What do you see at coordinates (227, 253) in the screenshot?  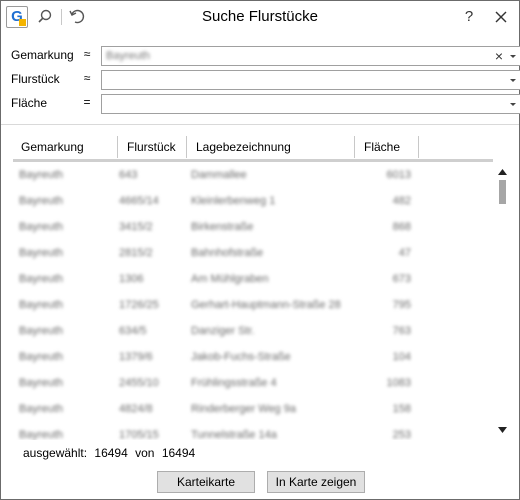 I see `cell-lagebezeichnung: Bahnhofstraße` at bounding box center [227, 253].